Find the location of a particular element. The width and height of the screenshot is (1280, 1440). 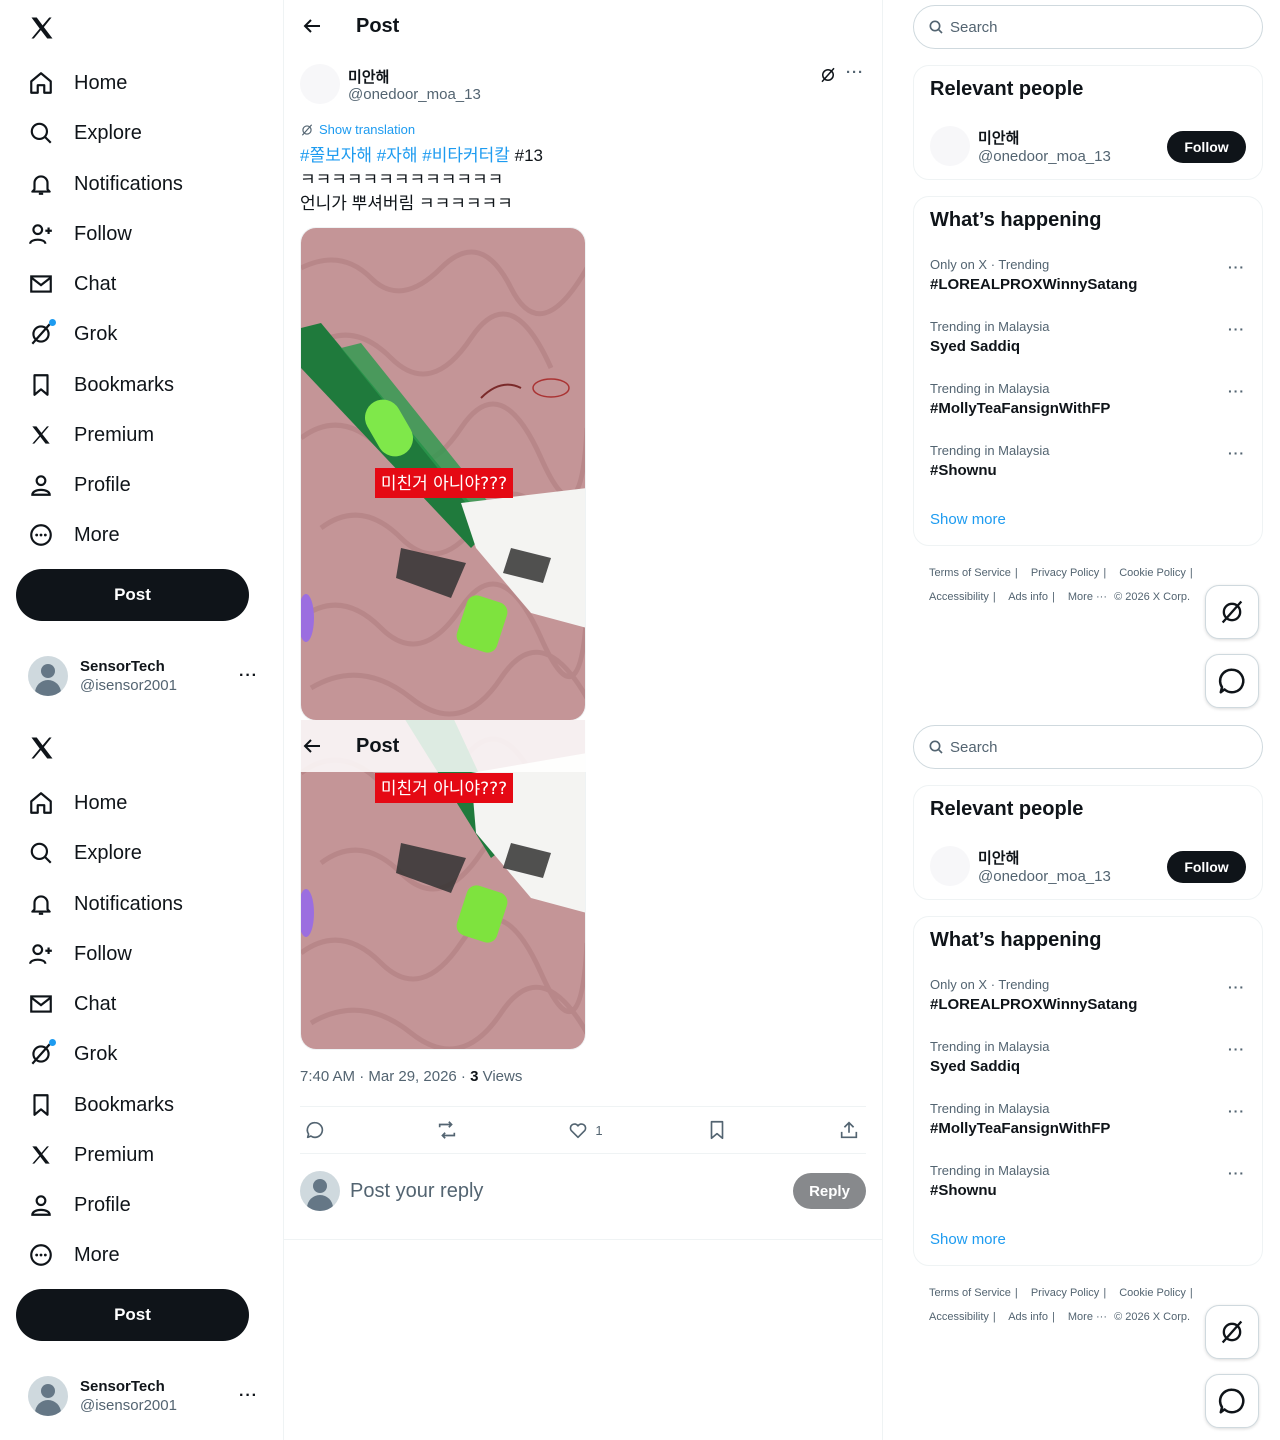

hashtag-link: #비타커터칼 is located at coordinates (466, 155).